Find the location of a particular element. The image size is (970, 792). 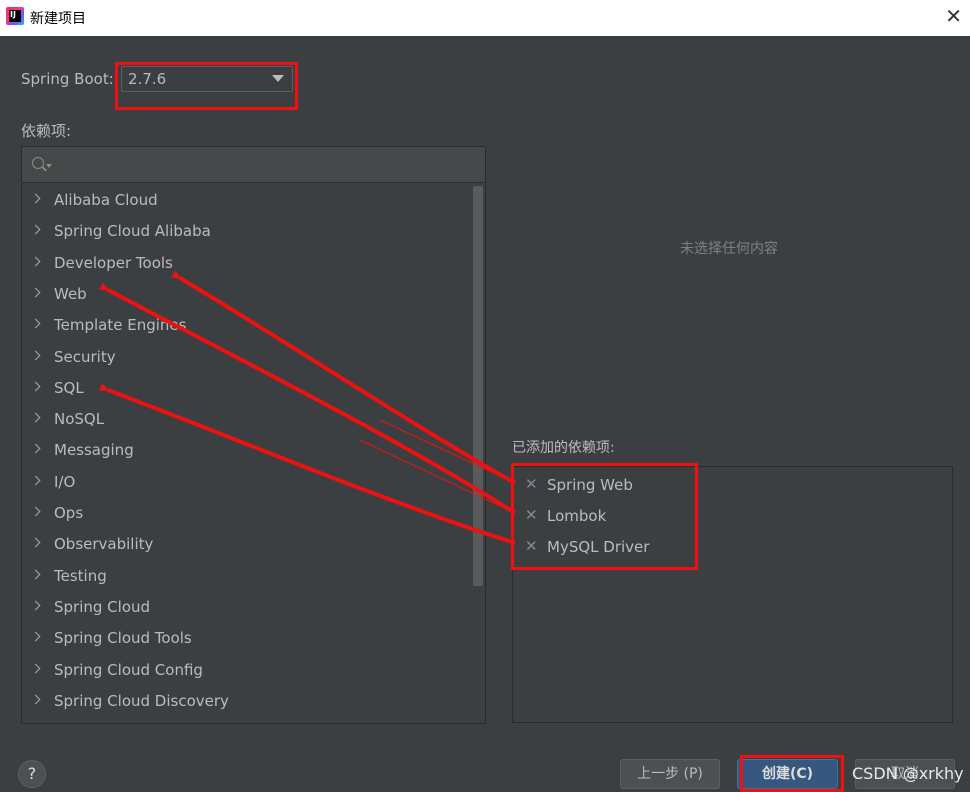

help-button: ? is located at coordinates (32, 774).